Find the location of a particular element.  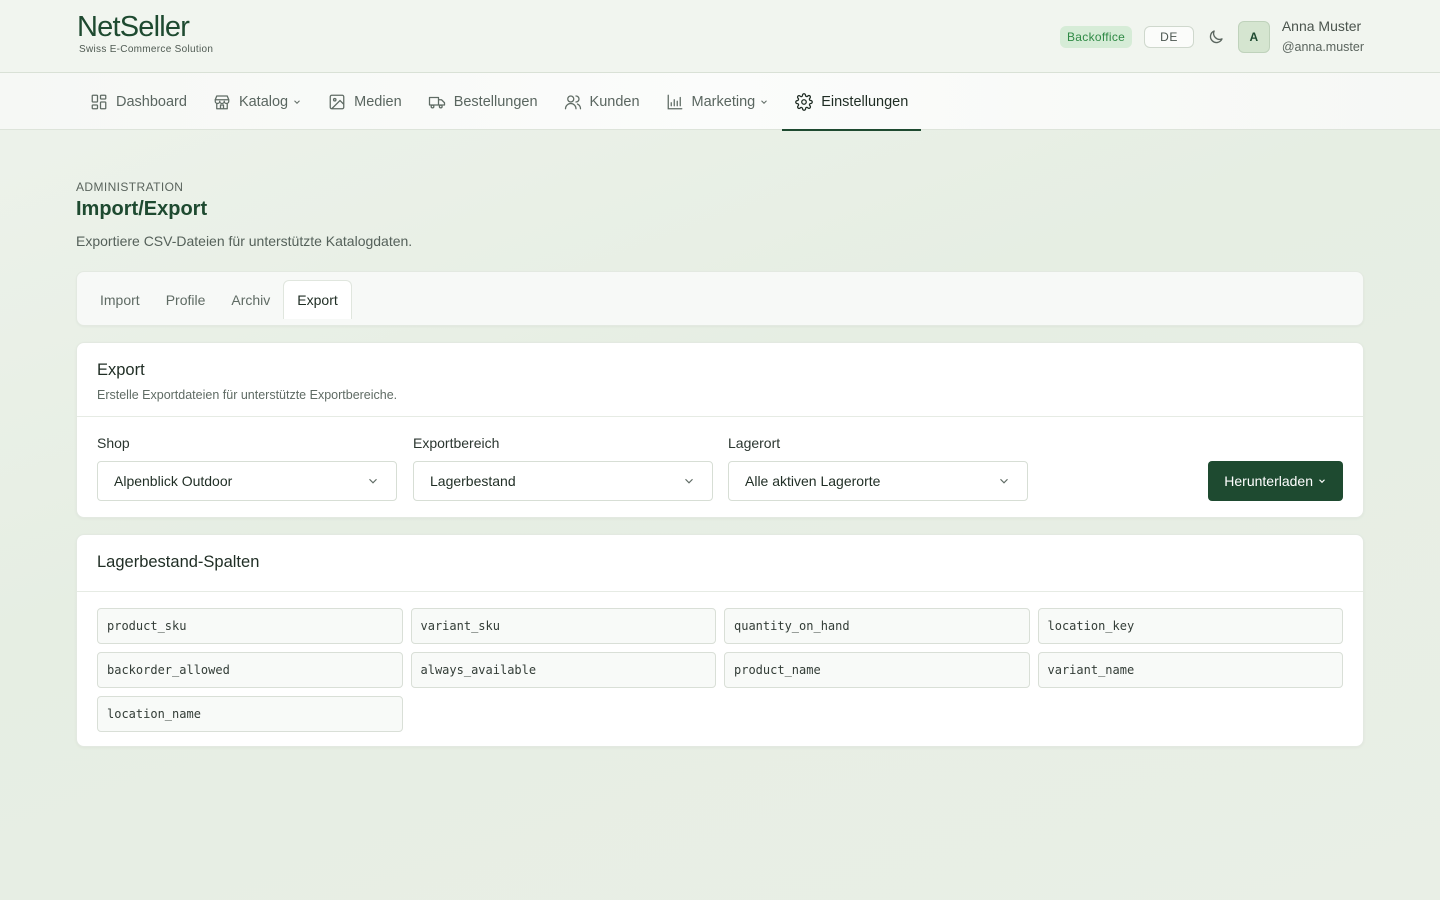

moon-icon is located at coordinates (1216, 37).